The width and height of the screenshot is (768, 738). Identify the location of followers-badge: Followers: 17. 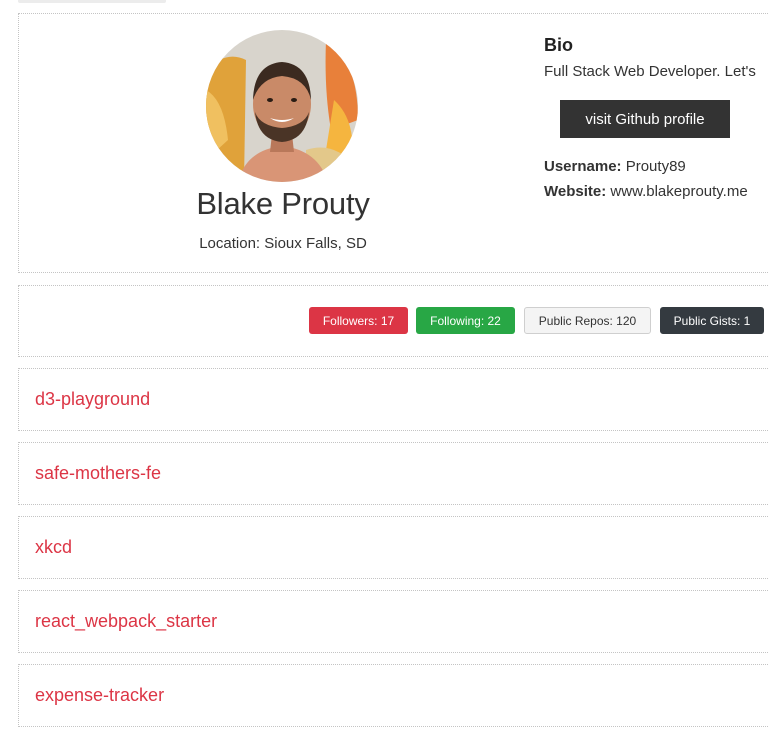
(358, 320).